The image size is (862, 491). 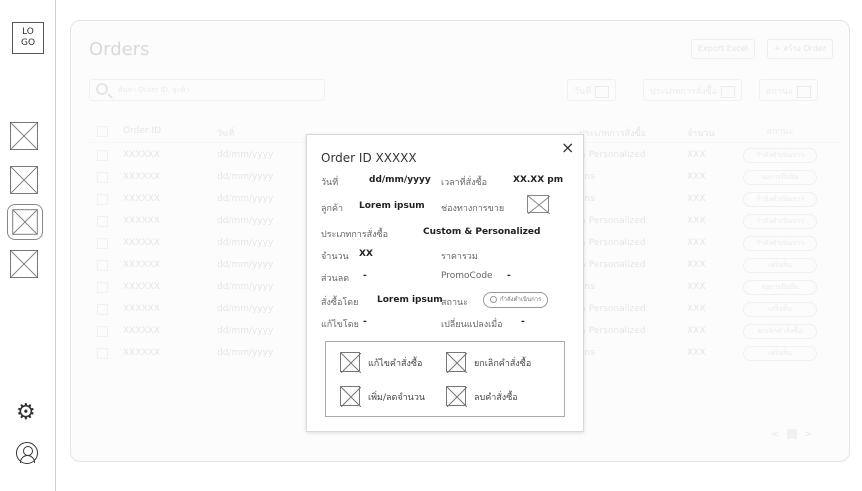 What do you see at coordinates (613, 134) in the screenshot?
I see `column-header-type: ประเภทการสั่งซื้อ` at bounding box center [613, 134].